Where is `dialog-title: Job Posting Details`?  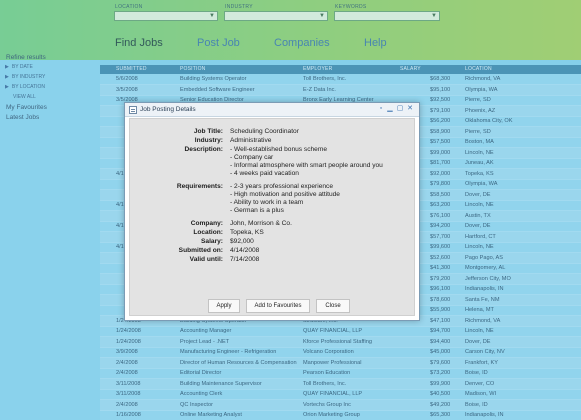
dialog-title: Job Posting Details is located at coordinates (168, 109).